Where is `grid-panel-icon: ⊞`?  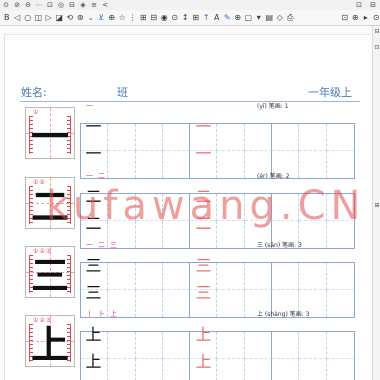
grid-panel-icon: ⊞ is located at coordinates (376, 206).